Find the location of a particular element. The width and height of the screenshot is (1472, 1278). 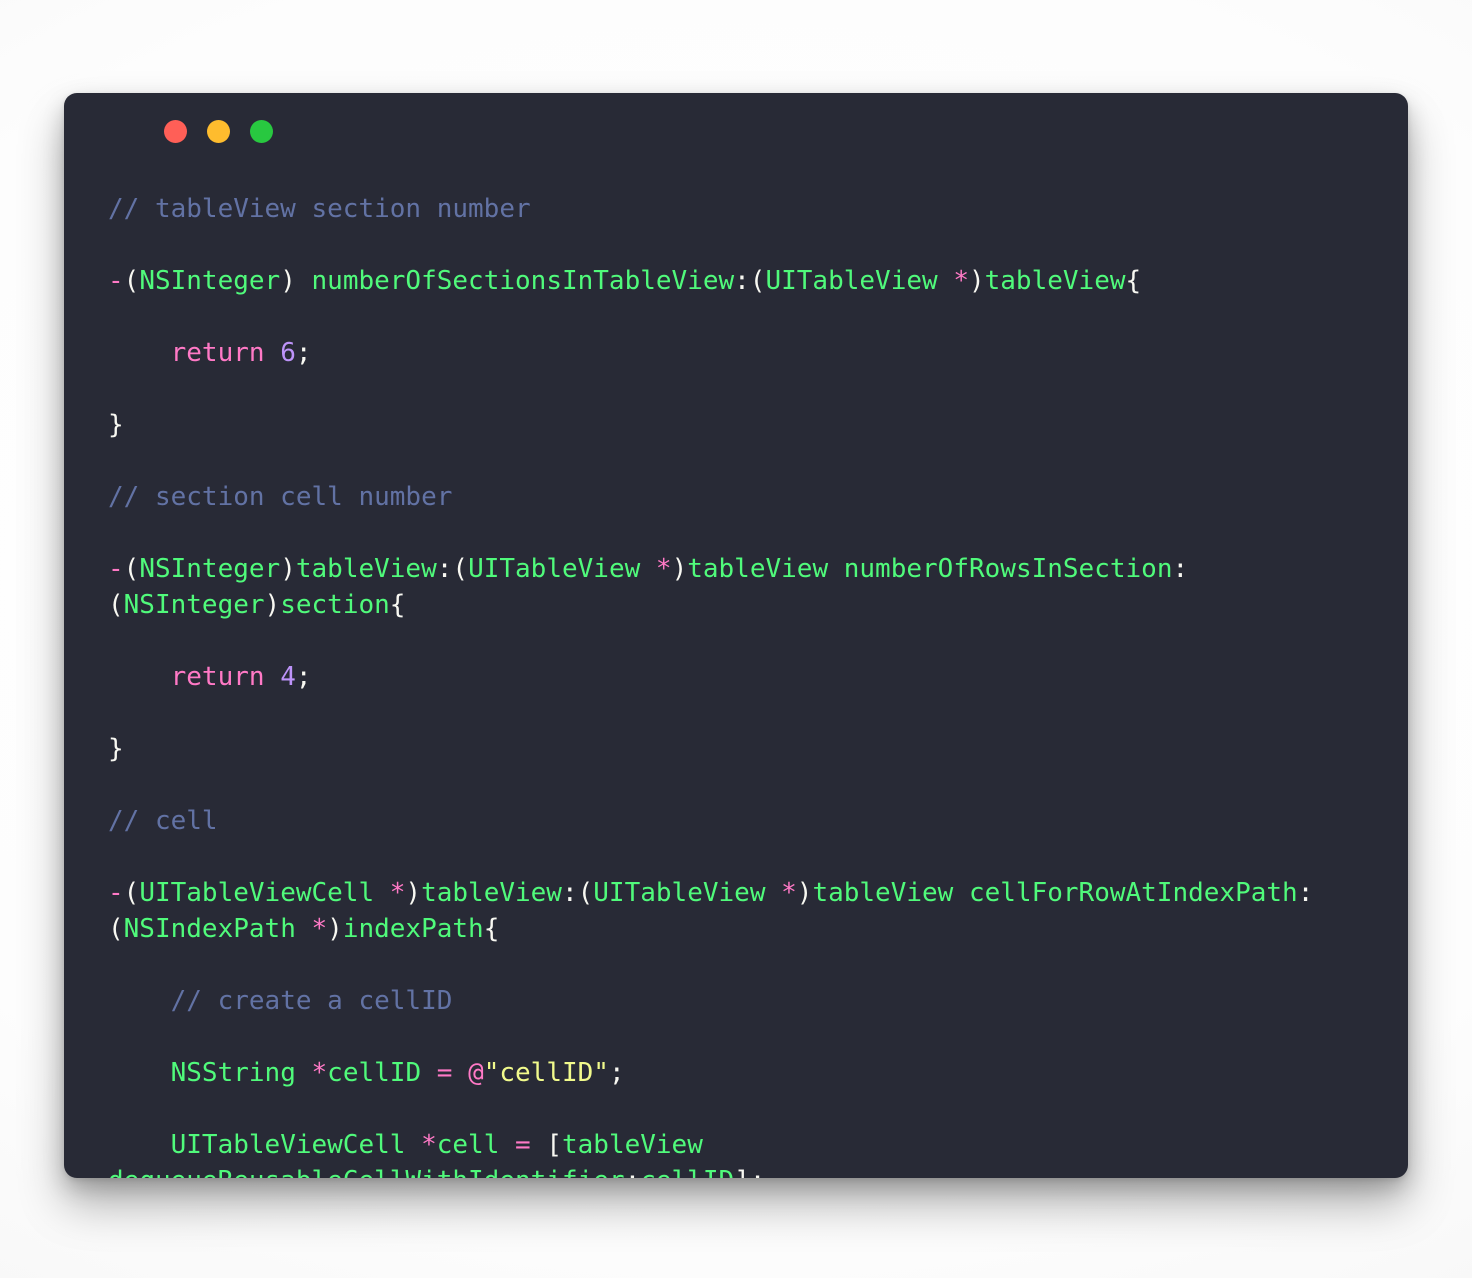

code-token: numberOfSectionsInTableView is located at coordinates (523, 281).